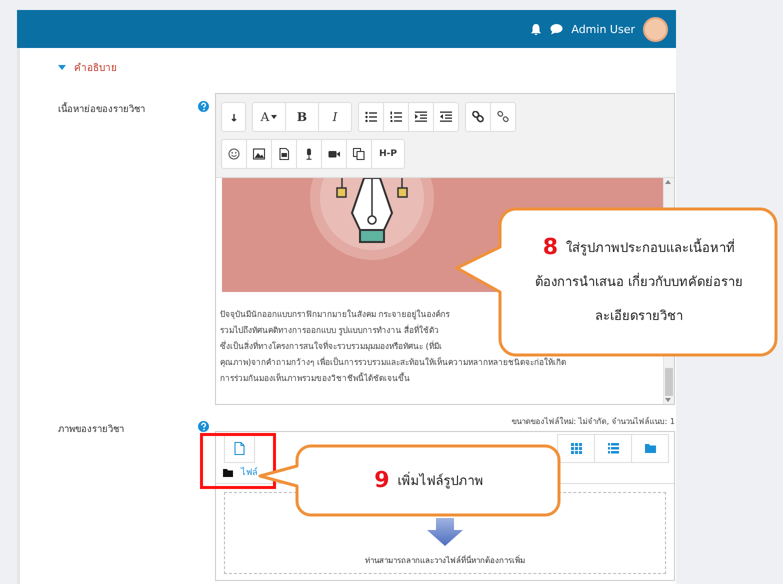 The height and width of the screenshot is (584, 783). I want to click on unlink-icon, so click(503, 117).